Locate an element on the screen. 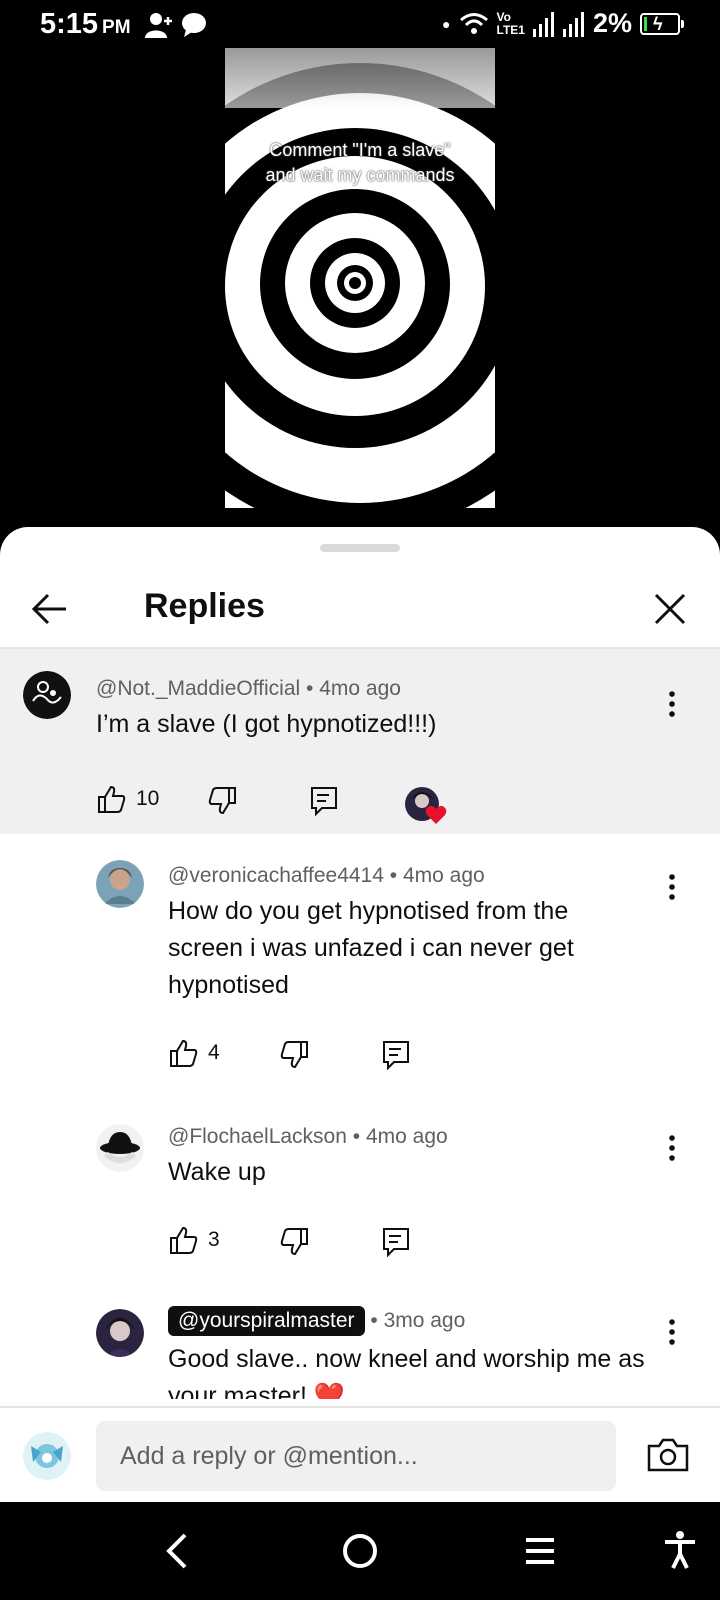  battery-percent: 2% is located at coordinates (612, 23).